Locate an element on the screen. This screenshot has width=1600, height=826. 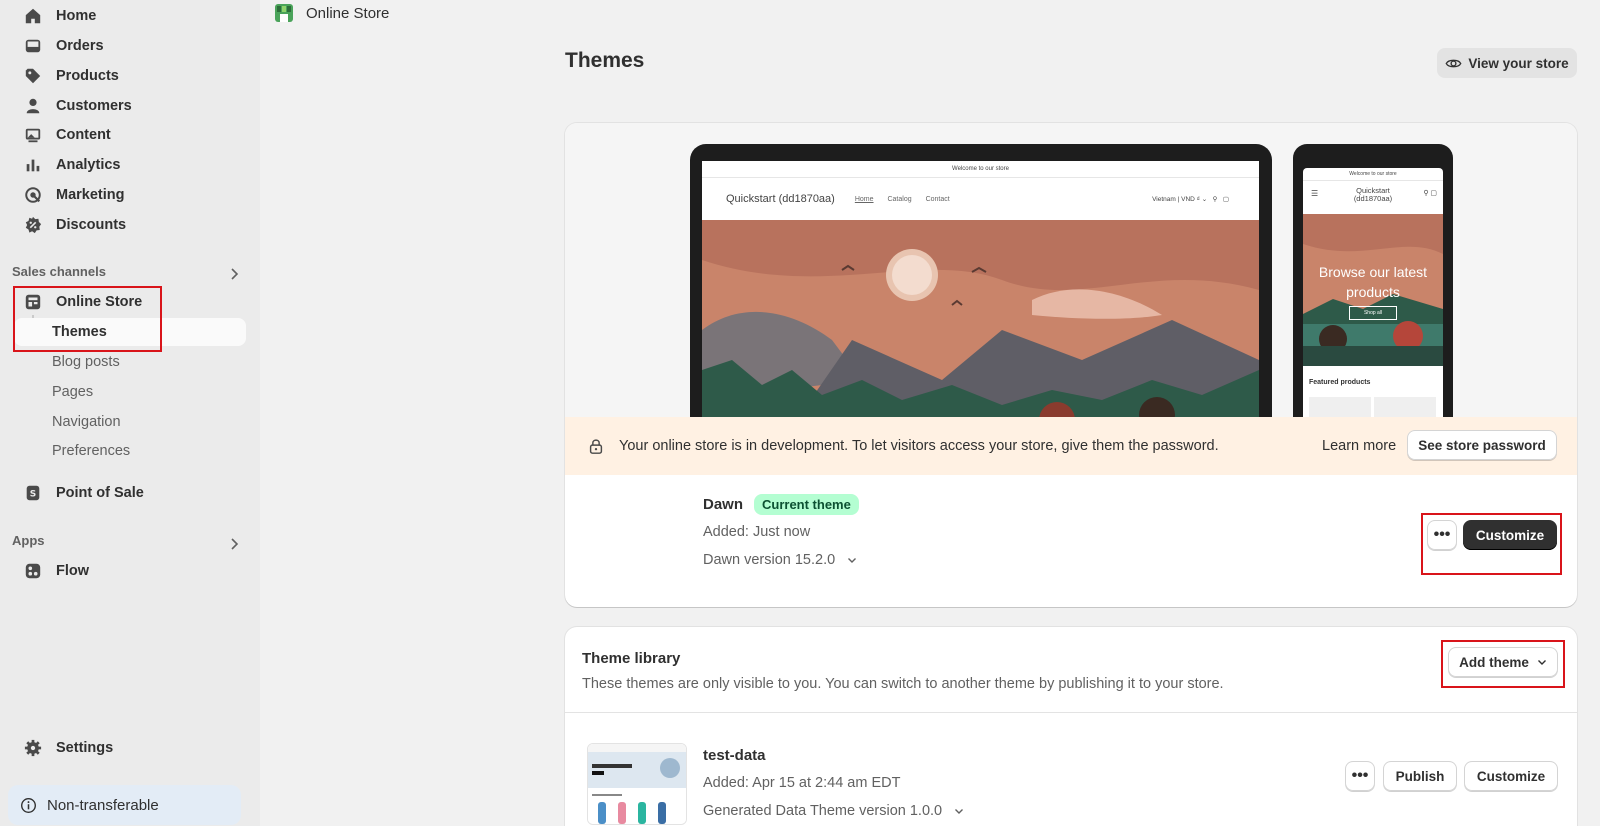
mobile-hero-line2: products is located at coordinates (1373, 292).